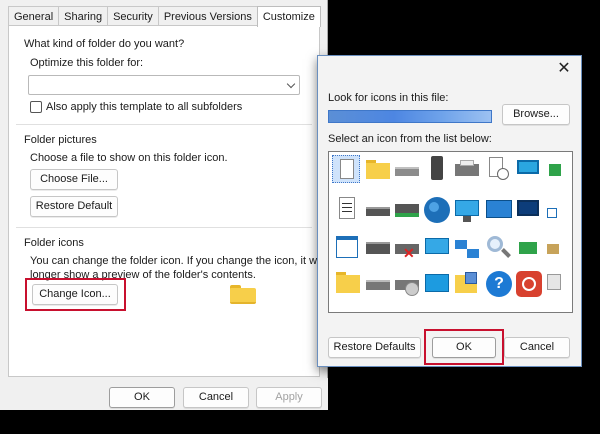  I want to click on tab-customize: Customize, so click(288, 16).